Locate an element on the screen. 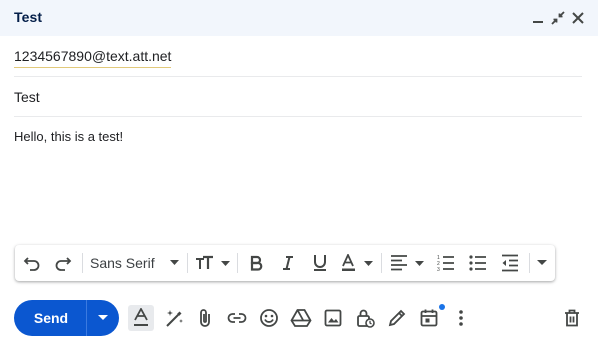  send-button-group: Send is located at coordinates (66, 318).